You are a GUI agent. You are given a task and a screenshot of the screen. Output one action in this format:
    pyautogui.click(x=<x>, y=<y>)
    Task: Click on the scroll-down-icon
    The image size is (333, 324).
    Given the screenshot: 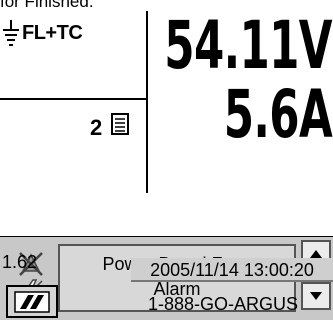 What is the action you would take?
    pyautogui.click(x=316, y=296)
    